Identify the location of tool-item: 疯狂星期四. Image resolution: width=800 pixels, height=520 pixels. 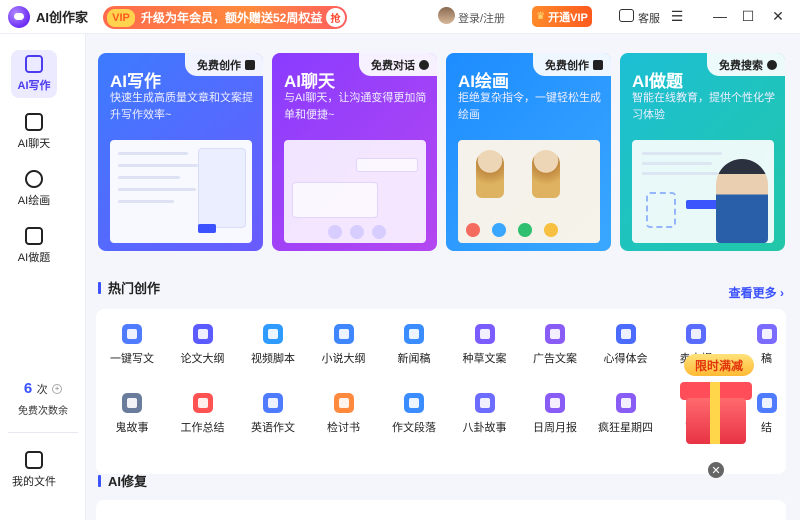
(626, 414).